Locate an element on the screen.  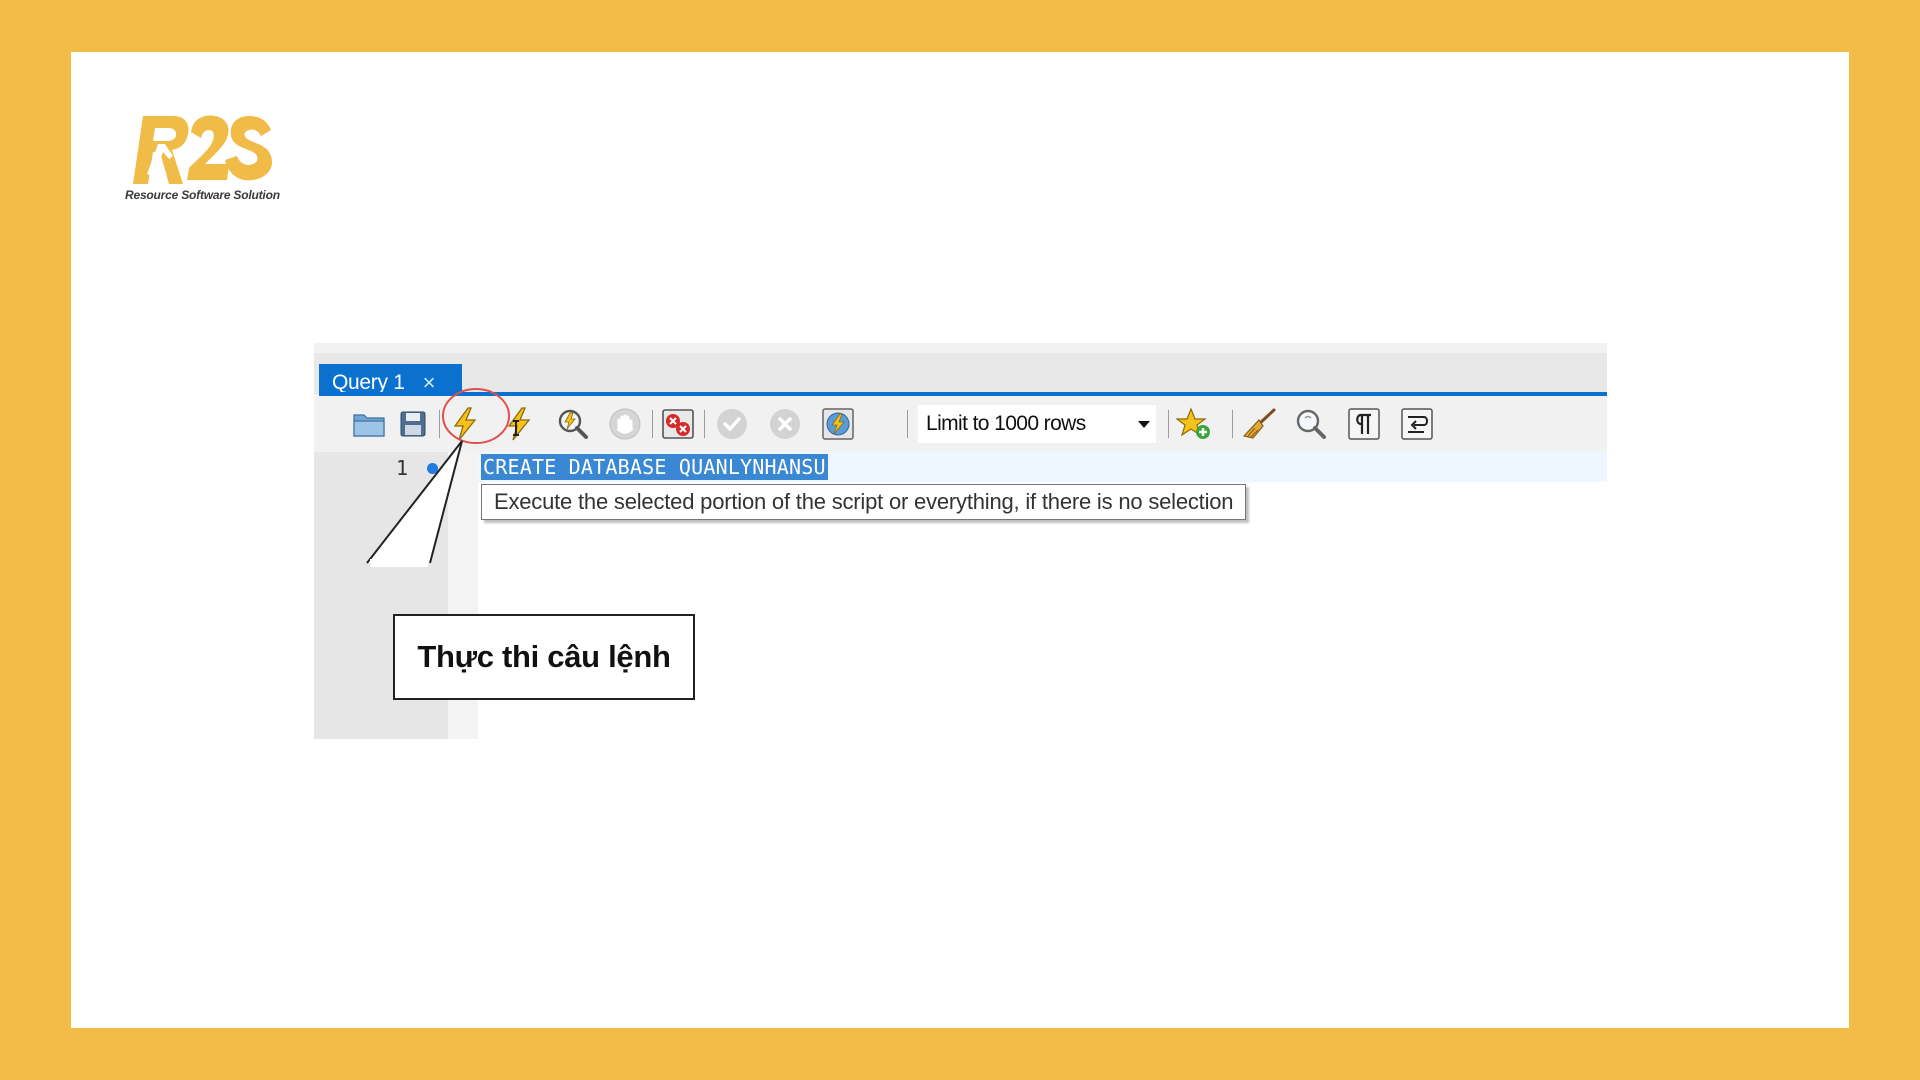
selected-sql-statement: CREATE DATABASE QUANLYNHANSU is located at coordinates (654, 467).